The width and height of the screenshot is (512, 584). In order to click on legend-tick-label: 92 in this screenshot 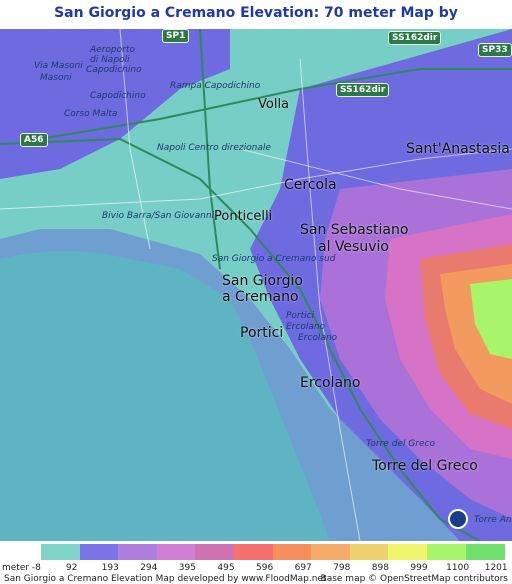, I will do `click(71, 568)`.